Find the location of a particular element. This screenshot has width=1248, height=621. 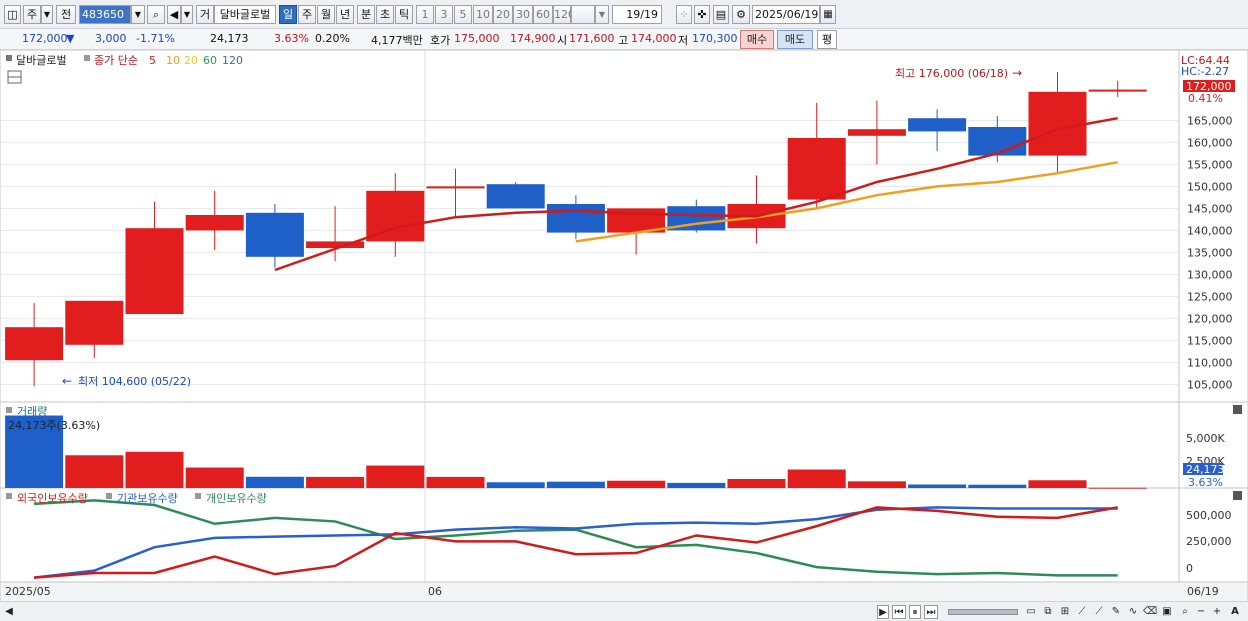

chevron-down-icon: ▼ is located at coordinates (47, 14).